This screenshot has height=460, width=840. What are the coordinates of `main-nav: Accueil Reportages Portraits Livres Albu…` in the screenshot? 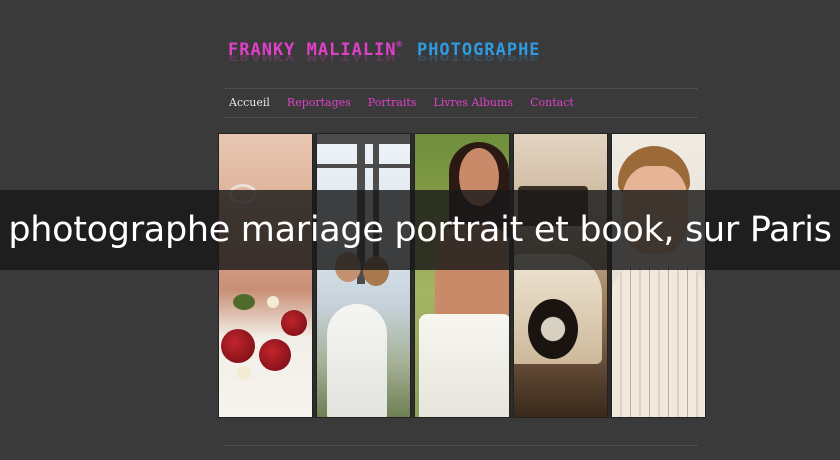 It's located at (410, 102).